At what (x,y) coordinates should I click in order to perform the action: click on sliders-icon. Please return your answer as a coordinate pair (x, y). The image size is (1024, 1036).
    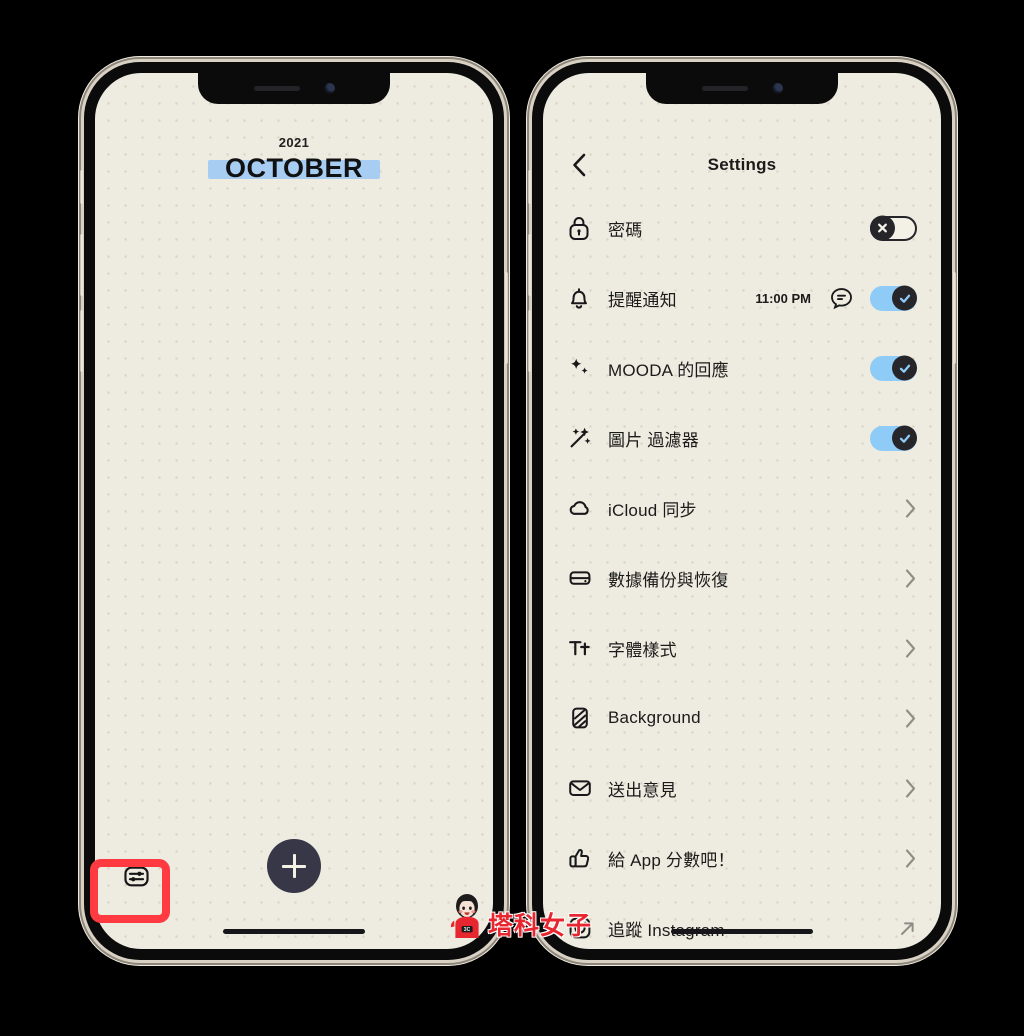
    Looking at the image, I should click on (136, 876).